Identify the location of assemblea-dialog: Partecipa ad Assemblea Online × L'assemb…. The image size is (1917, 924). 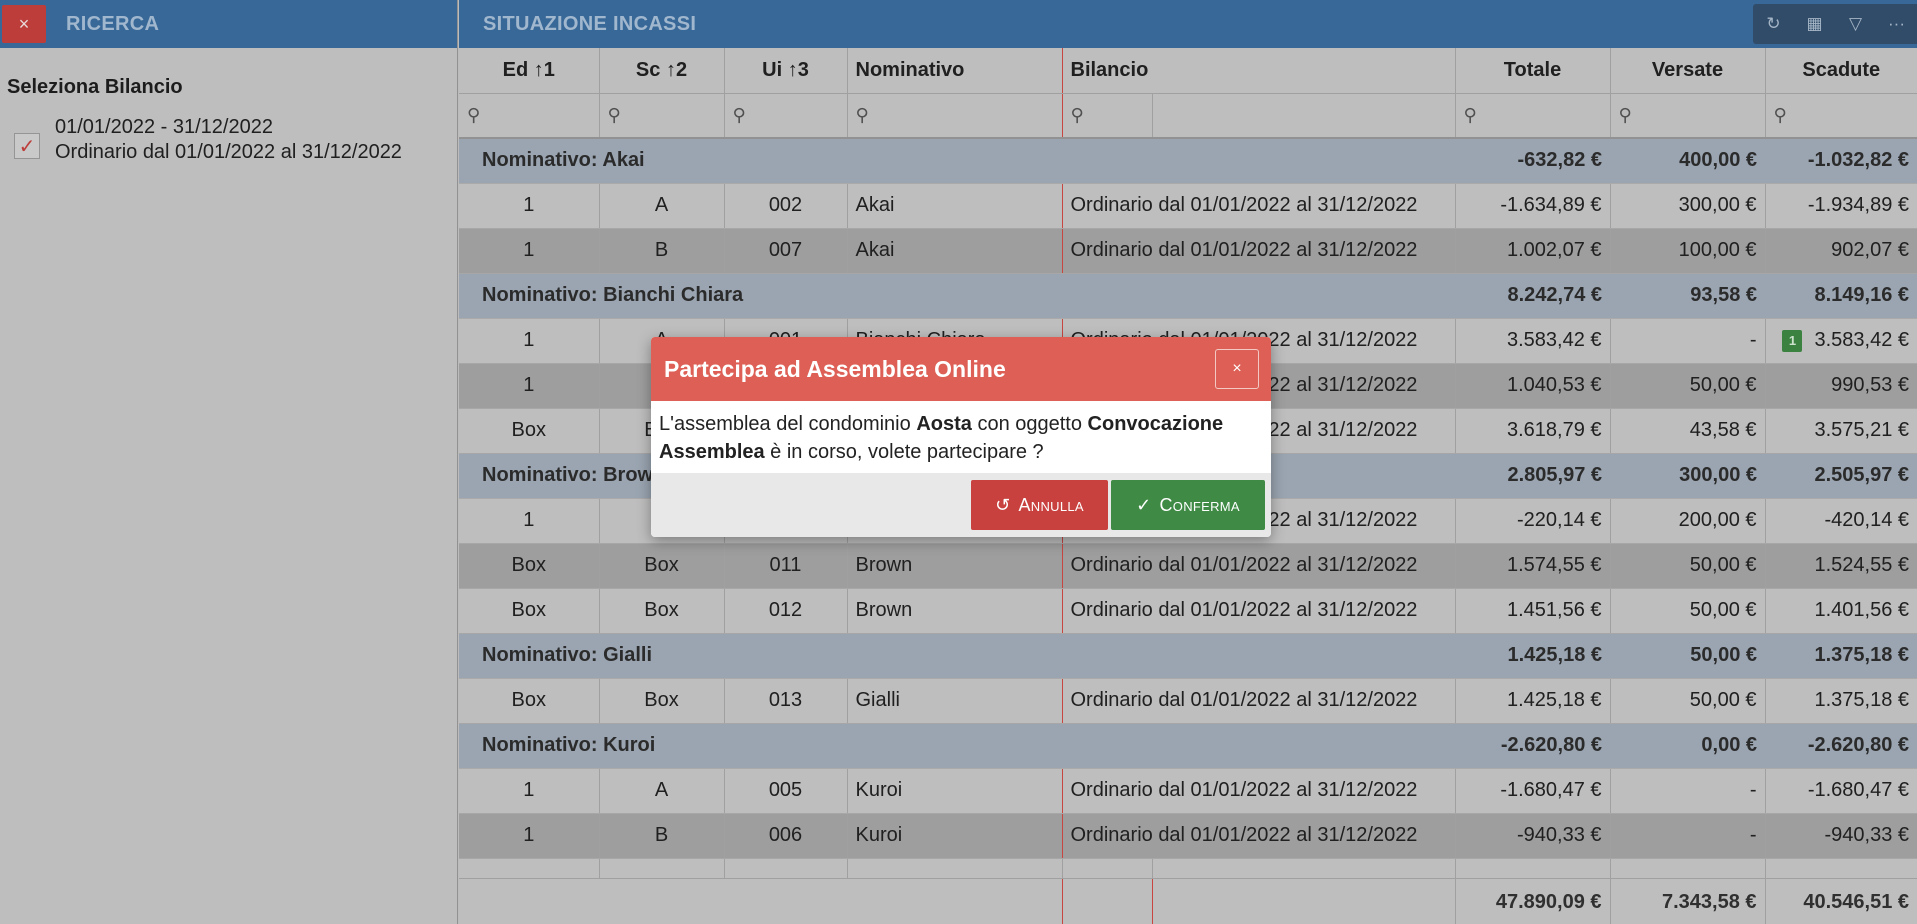
(961, 437).